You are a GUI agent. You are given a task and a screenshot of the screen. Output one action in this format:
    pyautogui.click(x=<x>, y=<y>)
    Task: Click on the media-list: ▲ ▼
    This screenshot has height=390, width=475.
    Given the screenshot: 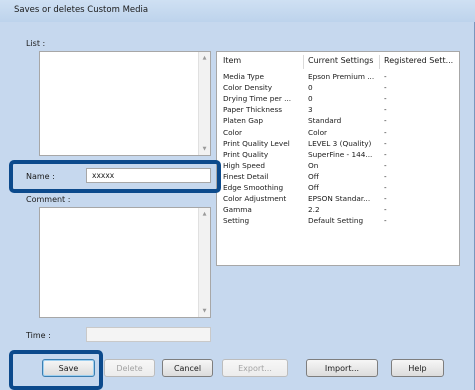 What is the action you would take?
    pyautogui.click(x=125, y=103)
    